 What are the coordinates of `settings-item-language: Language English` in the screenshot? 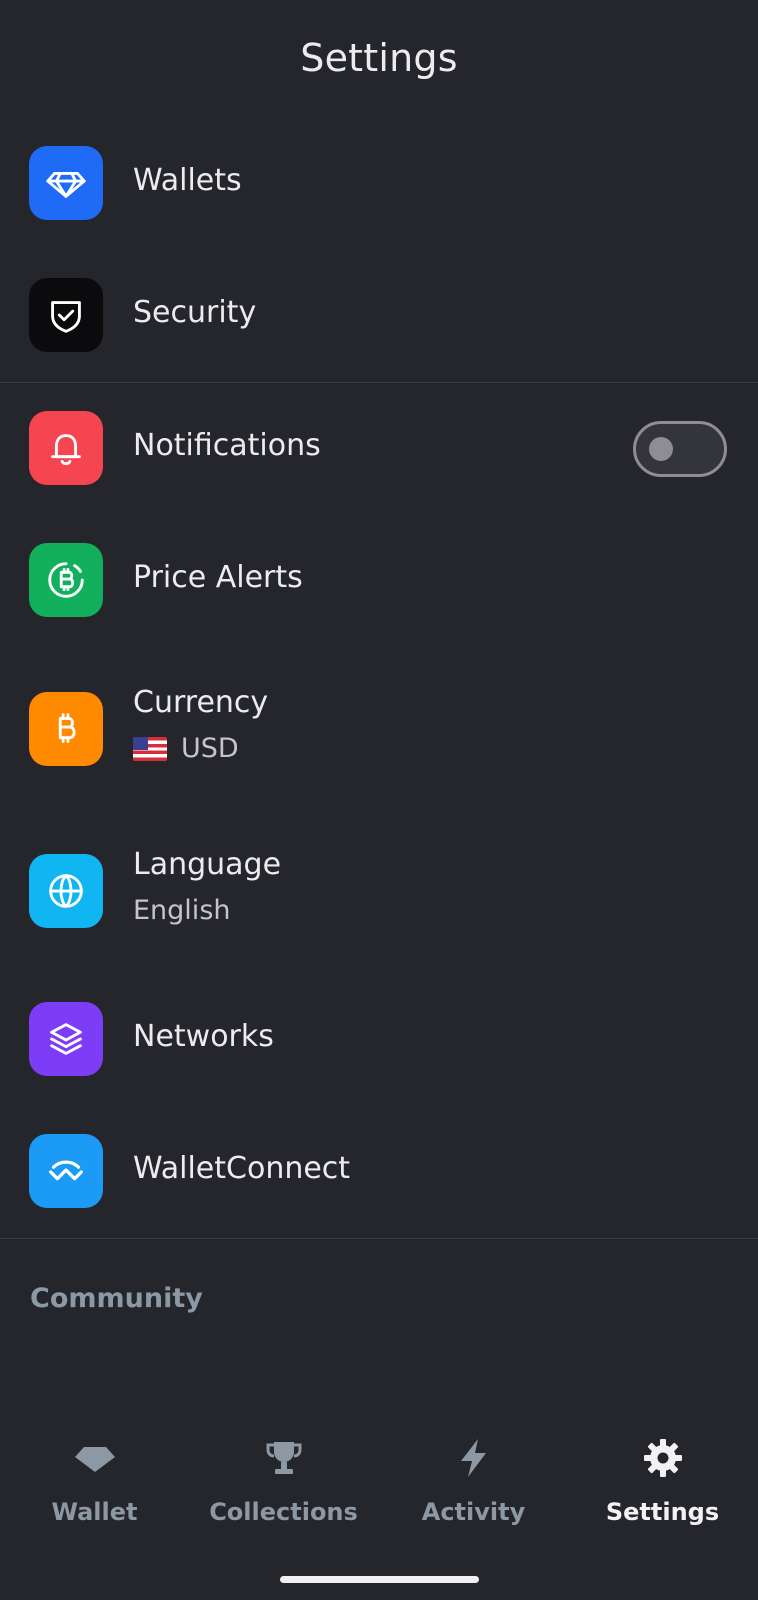 It's located at (379, 902).